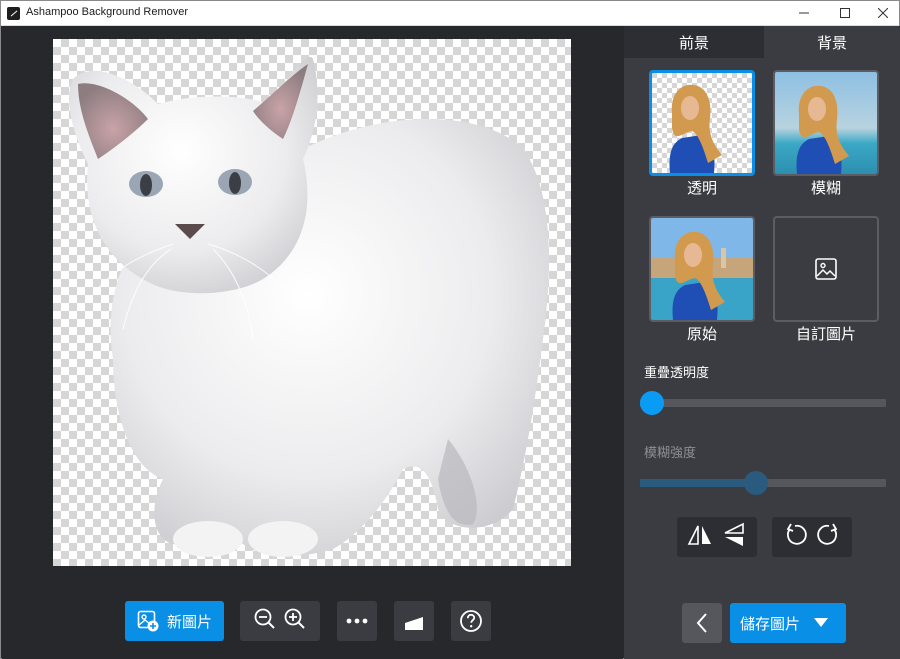  Describe the element at coordinates (450, 13) in the screenshot. I see `title-bar: Ashampoo Background Remover` at that location.